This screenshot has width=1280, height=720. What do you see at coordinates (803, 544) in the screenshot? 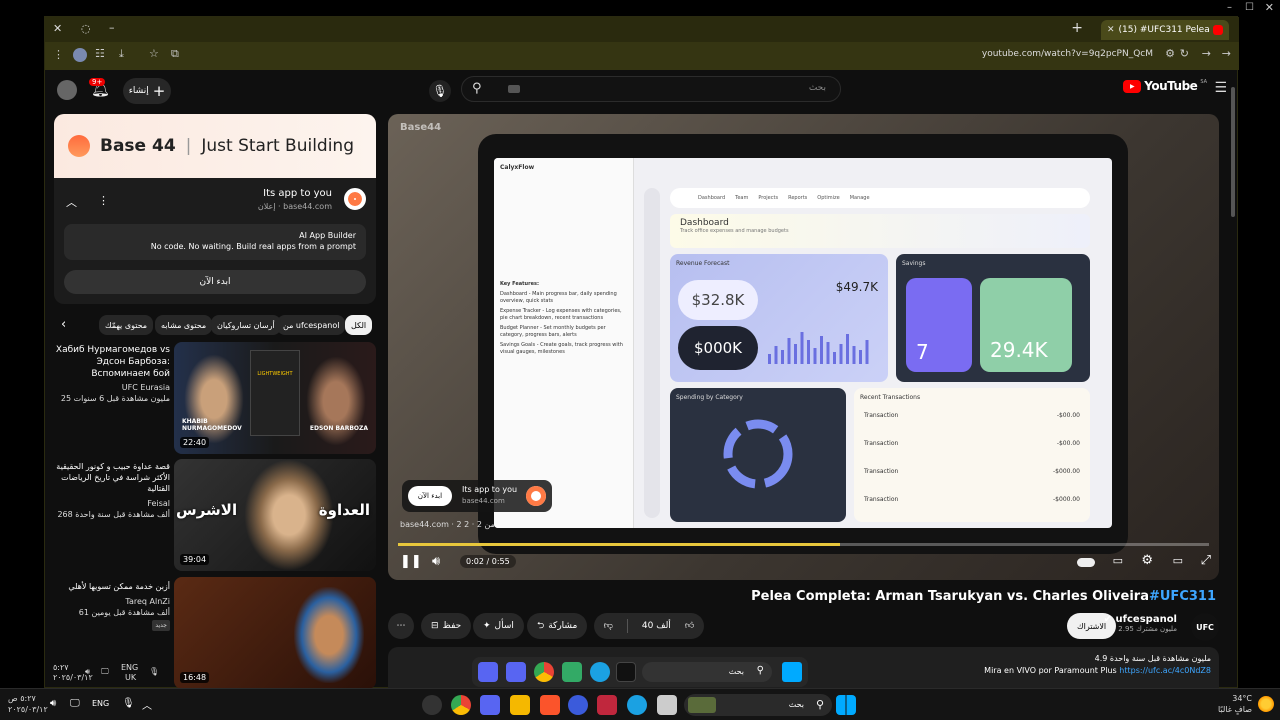
I see `progress-bar` at bounding box center [803, 544].